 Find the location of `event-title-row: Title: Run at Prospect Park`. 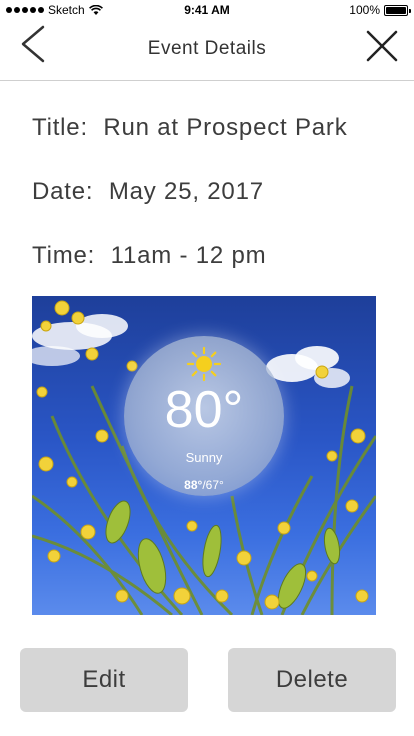

event-title-row: Title: Run at Prospect Park is located at coordinates (190, 128).